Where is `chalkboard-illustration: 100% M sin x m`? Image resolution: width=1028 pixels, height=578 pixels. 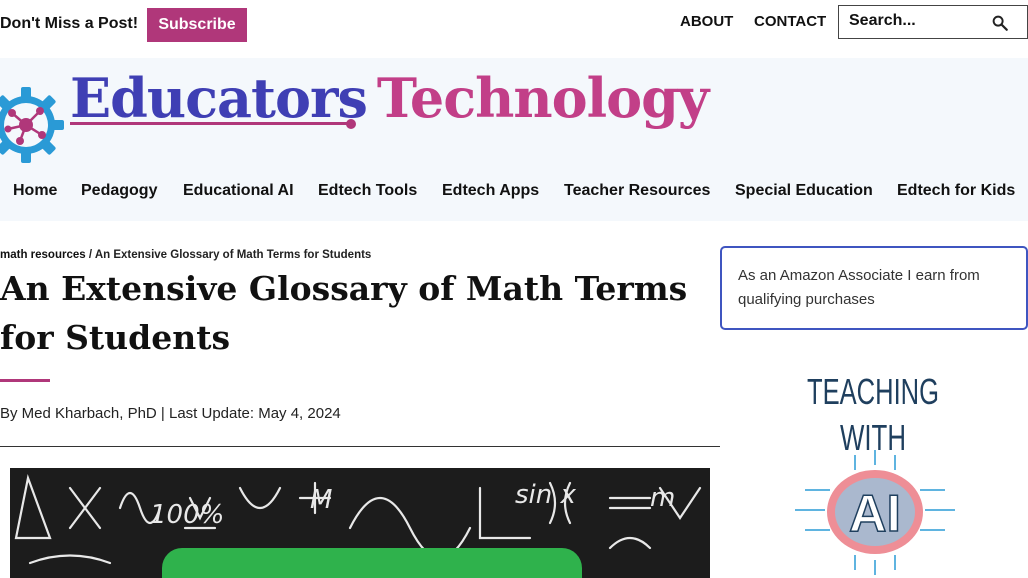 chalkboard-illustration: 100% M sin x m is located at coordinates (360, 523).